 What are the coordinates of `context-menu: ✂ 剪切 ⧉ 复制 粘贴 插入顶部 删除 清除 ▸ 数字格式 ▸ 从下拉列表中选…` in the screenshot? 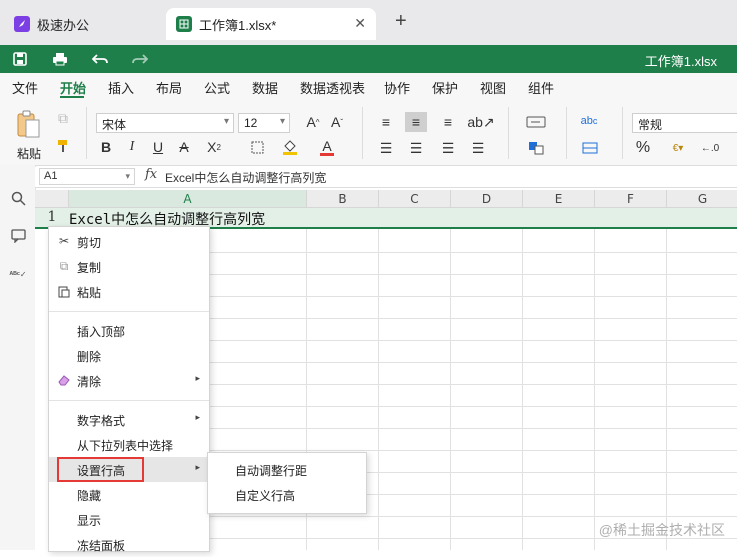 It's located at (129, 389).